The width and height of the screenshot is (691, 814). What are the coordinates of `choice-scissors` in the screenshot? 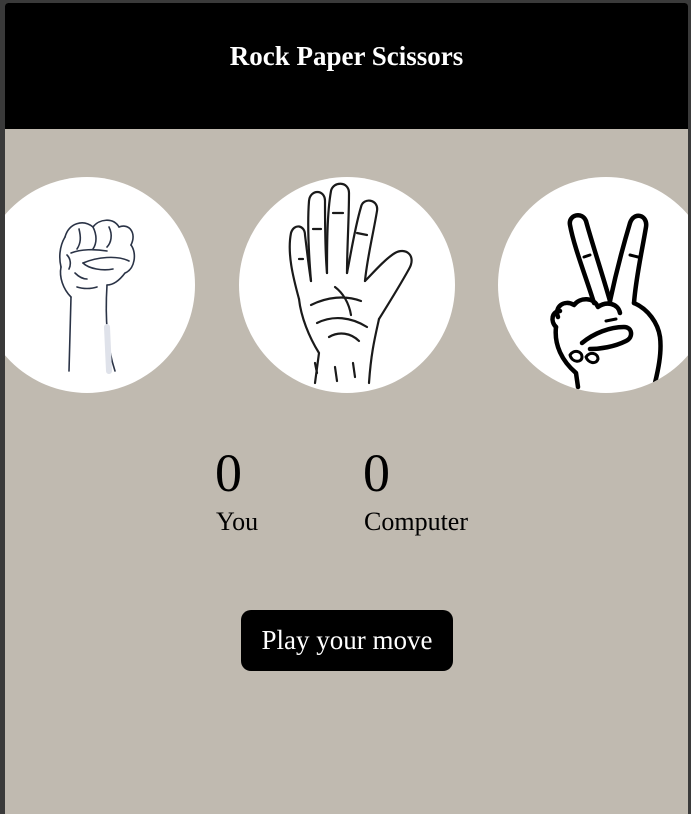 It's located at (593, 285).